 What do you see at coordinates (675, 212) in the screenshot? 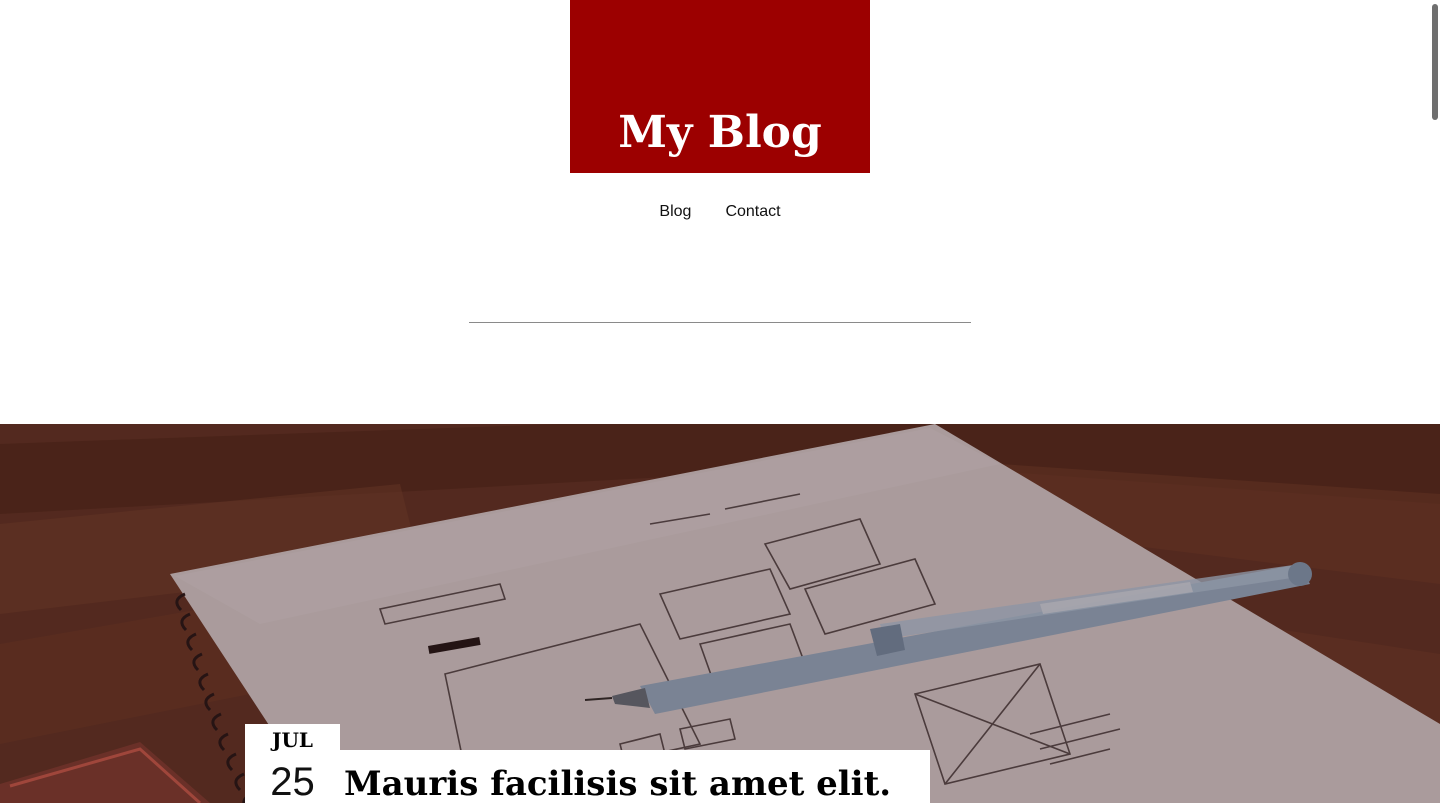
I see `nav-link-blog: Blog` at bounding box center [675, 212].